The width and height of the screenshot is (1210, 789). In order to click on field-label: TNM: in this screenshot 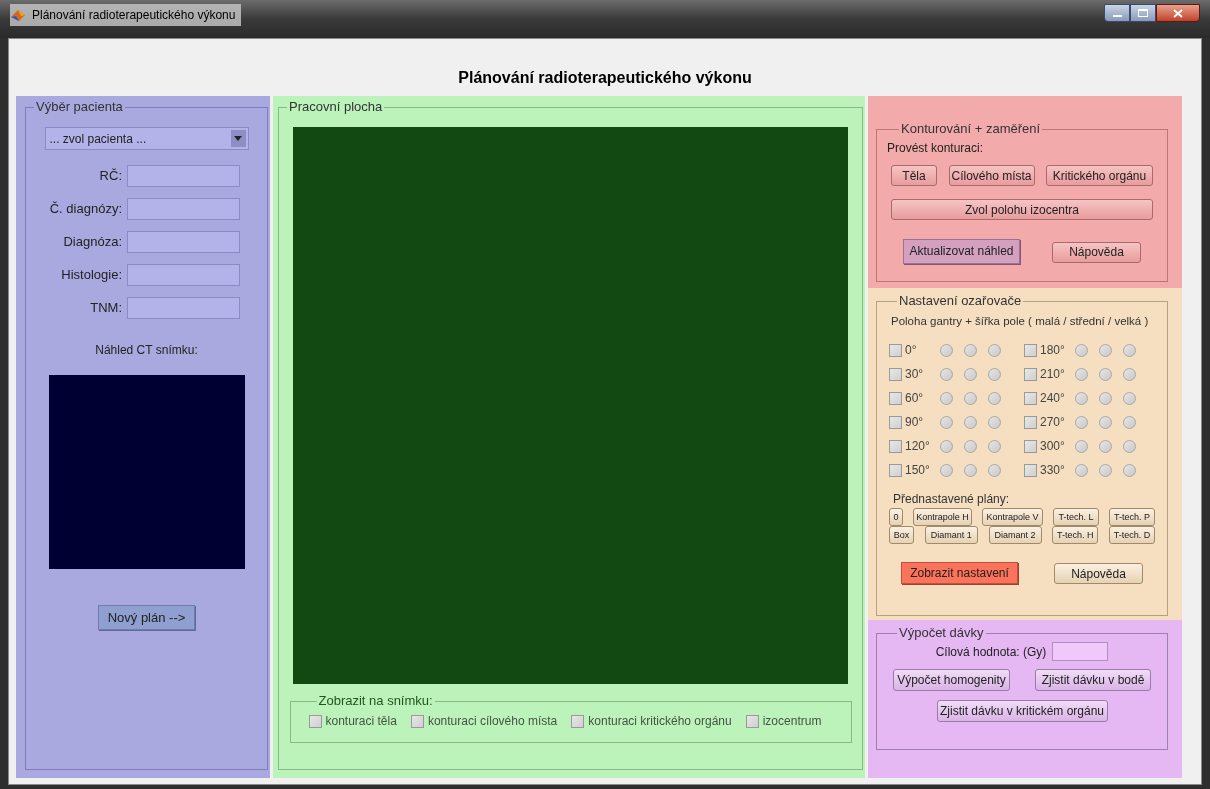, I will do `click(105, 308)`.